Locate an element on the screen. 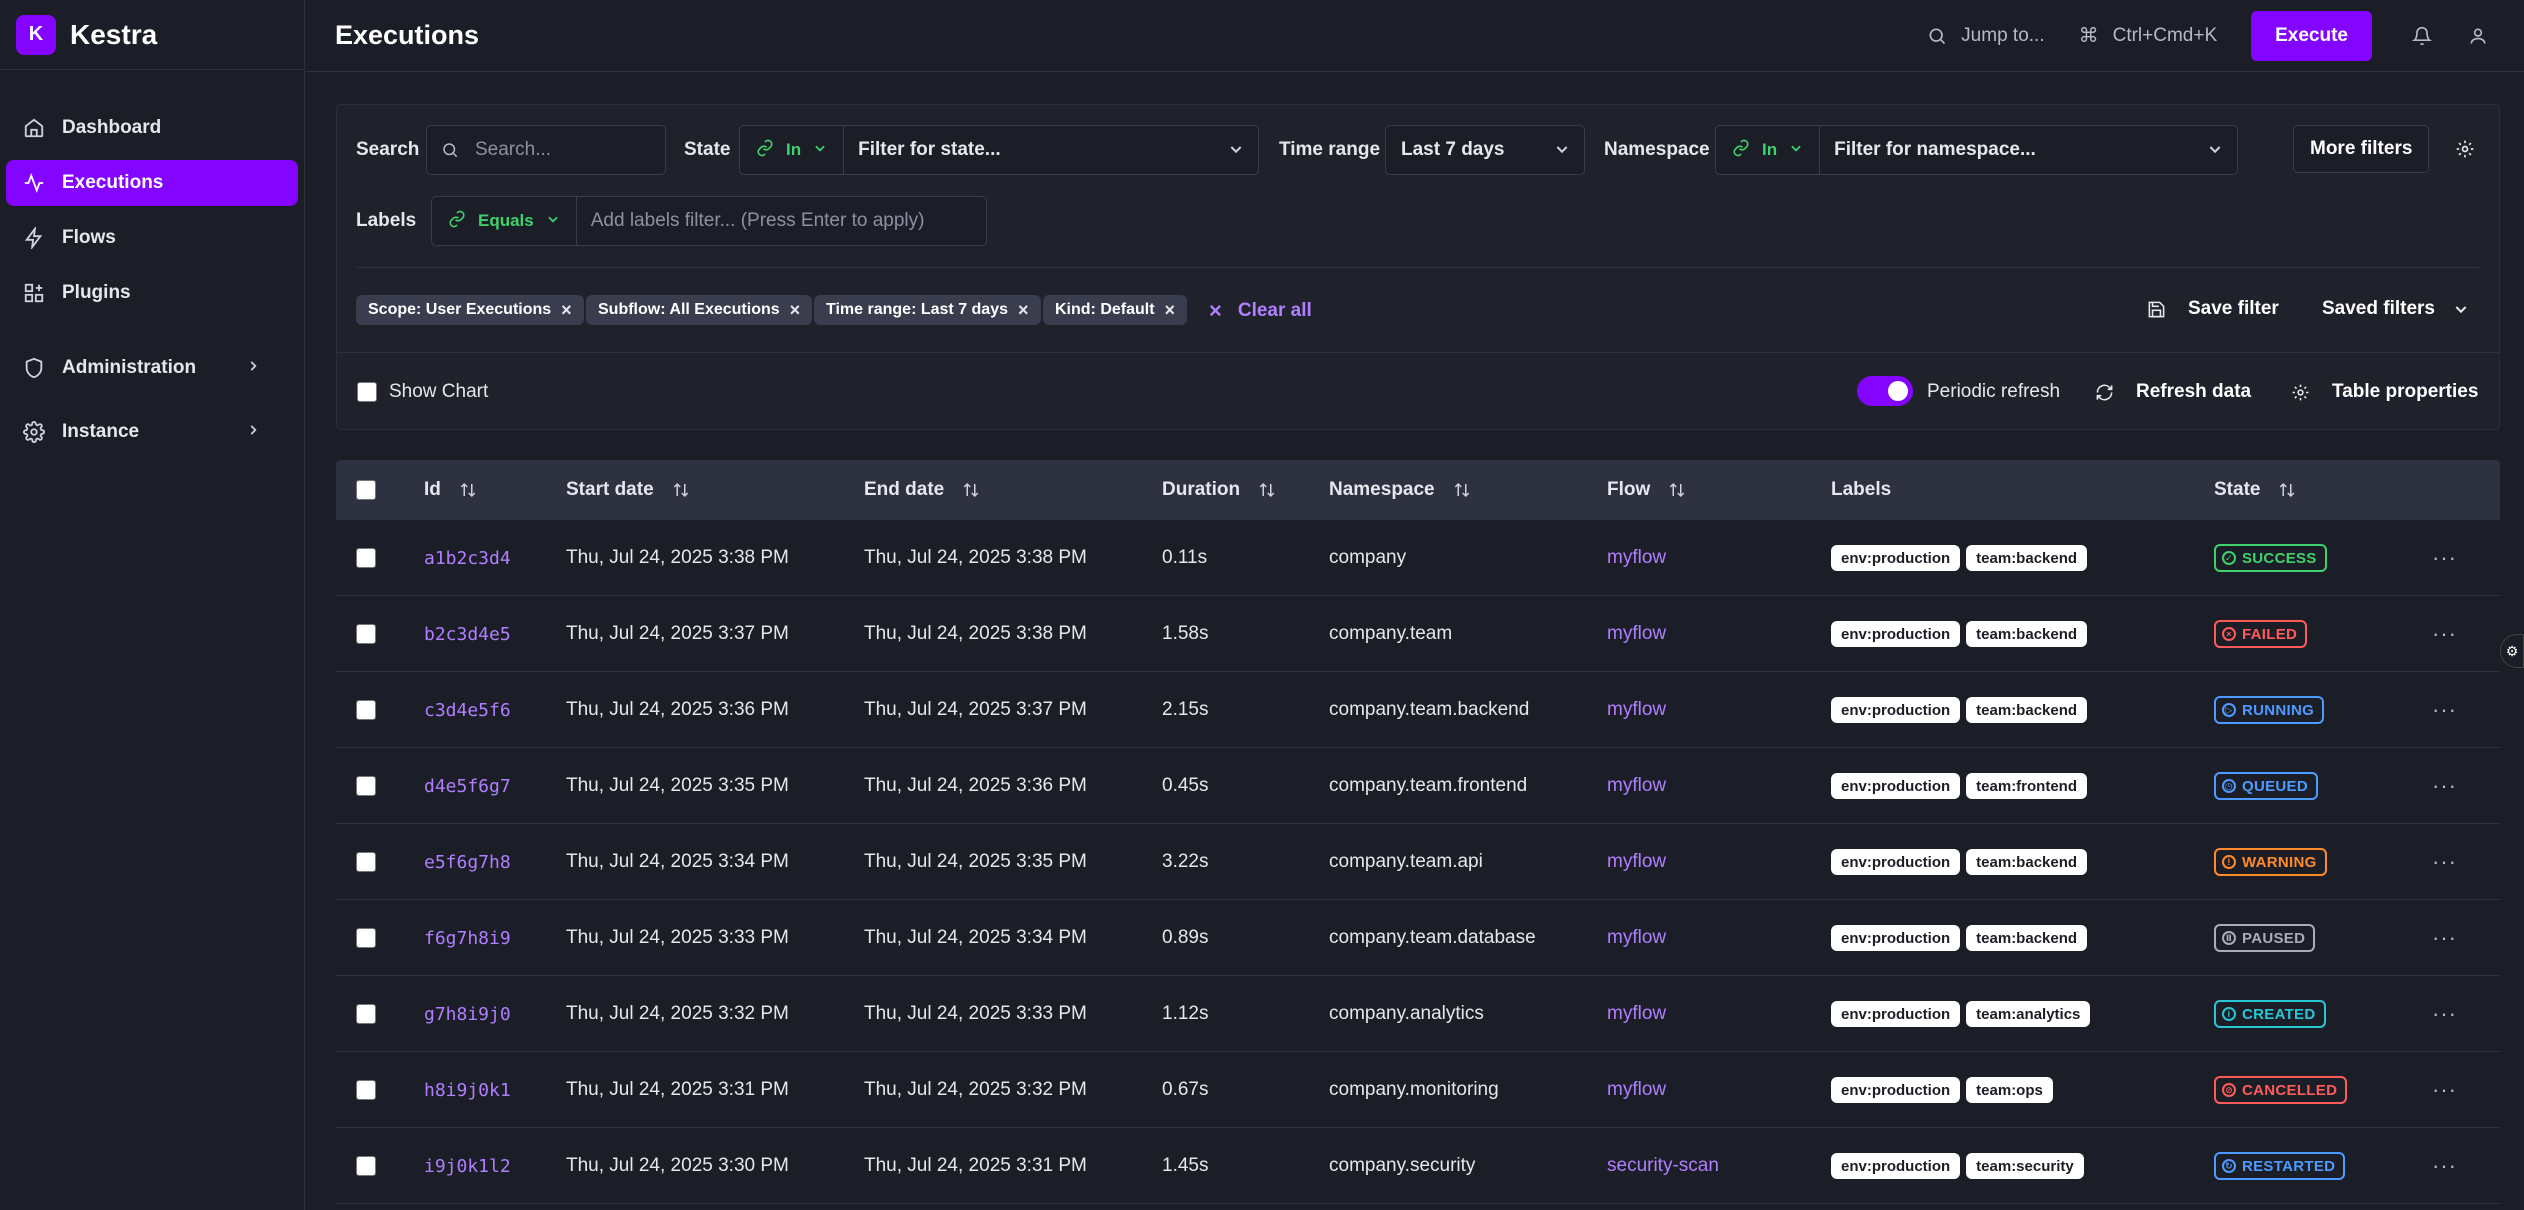 Image resolution: width=2524 pixels, height=1210 pixels. filter-chip-scope: Scope: User Executions × is located at coordinates (470, 310).